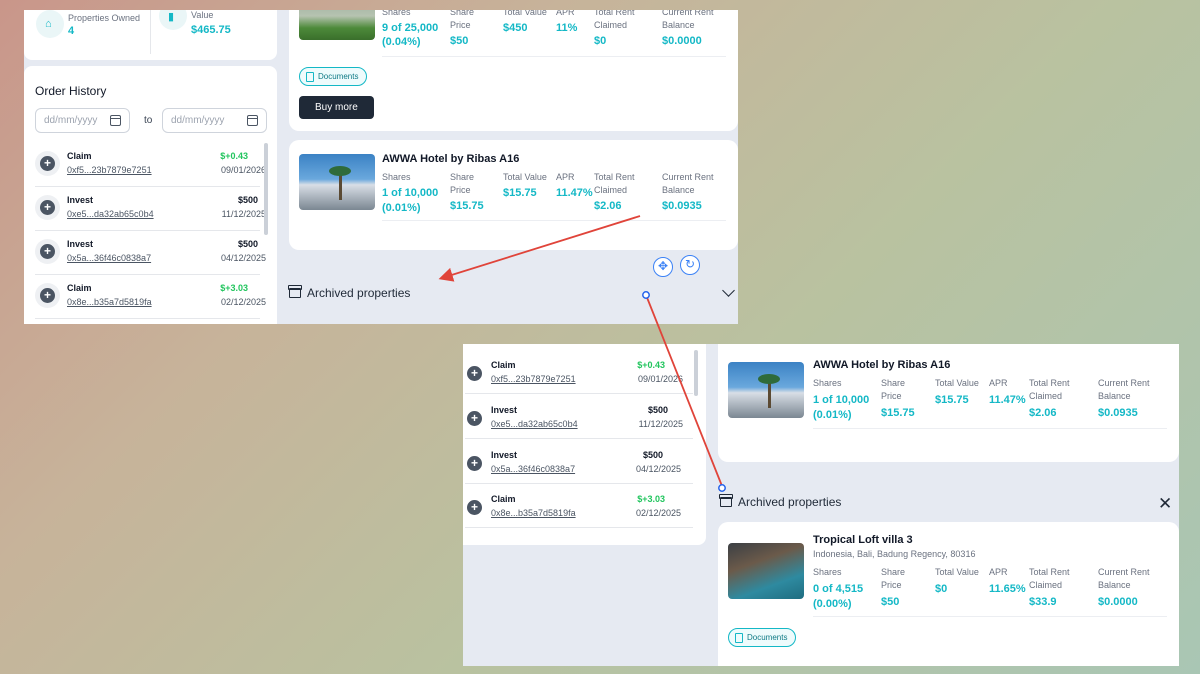 This screenshot has width=1200, height=674. I want to click on rent-balance-value: $0.0935, so click(682, 206).